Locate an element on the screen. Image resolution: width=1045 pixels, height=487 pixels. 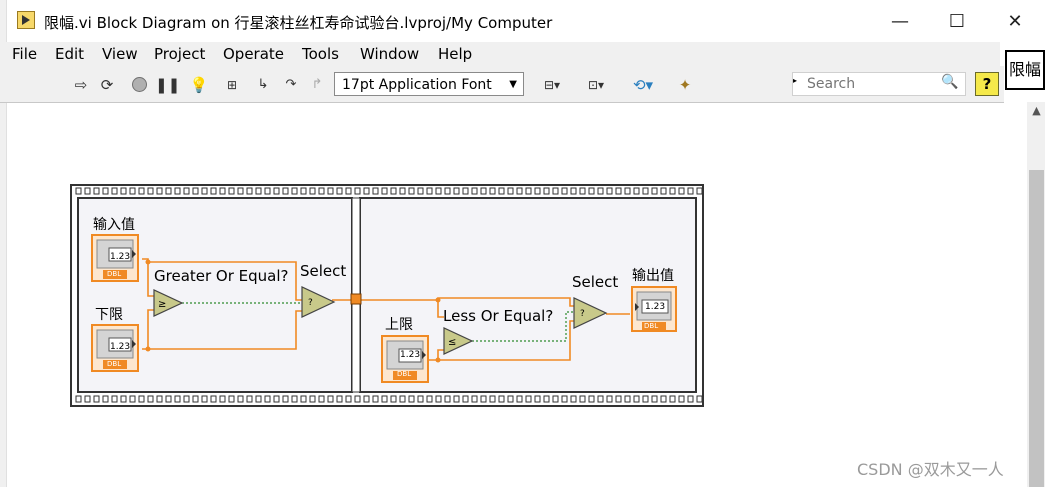
search-input is located at coordinates (867, 84).